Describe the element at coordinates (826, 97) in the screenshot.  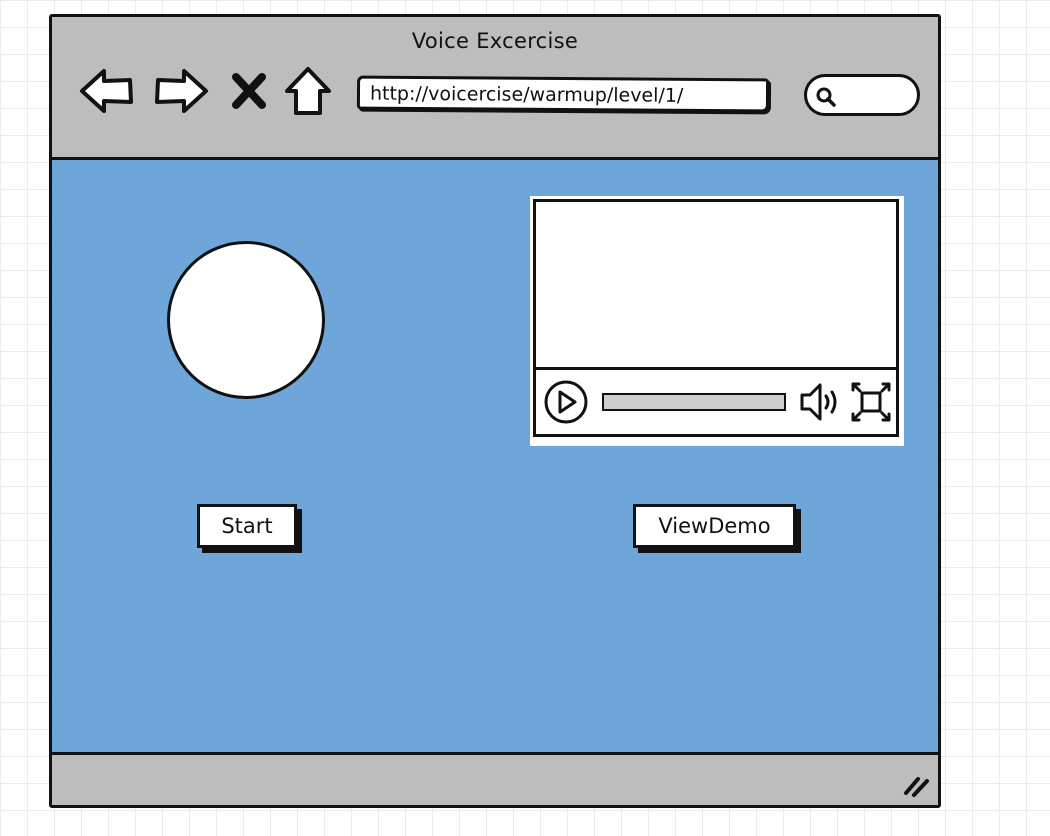
I see `magnifier-icon` at that location.